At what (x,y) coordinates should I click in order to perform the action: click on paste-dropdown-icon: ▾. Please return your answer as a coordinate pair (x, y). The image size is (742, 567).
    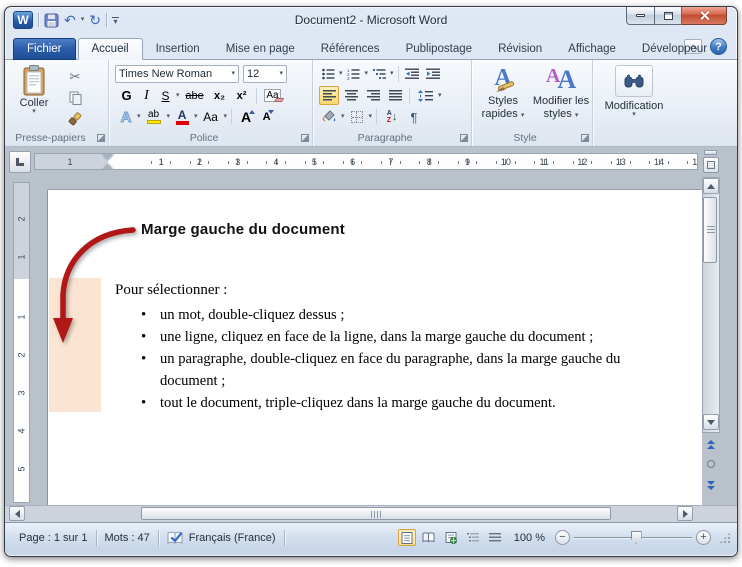
    Looking at the image, I should click on (34, 111).